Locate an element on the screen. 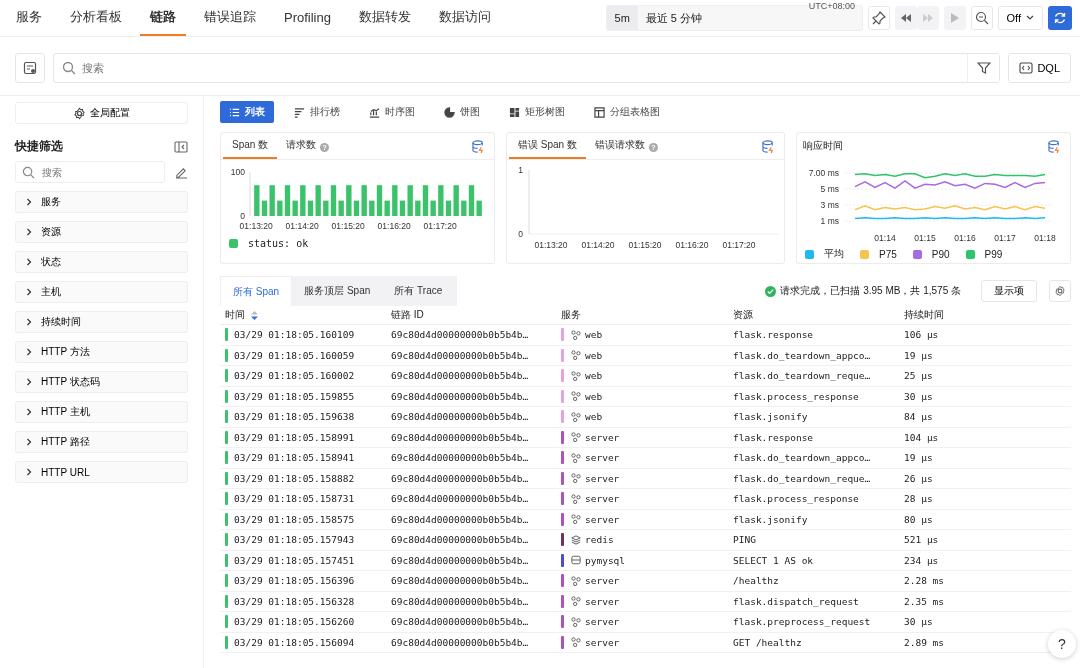  table-tab: 服务顶层 Span is located at coordinates (337, 291).